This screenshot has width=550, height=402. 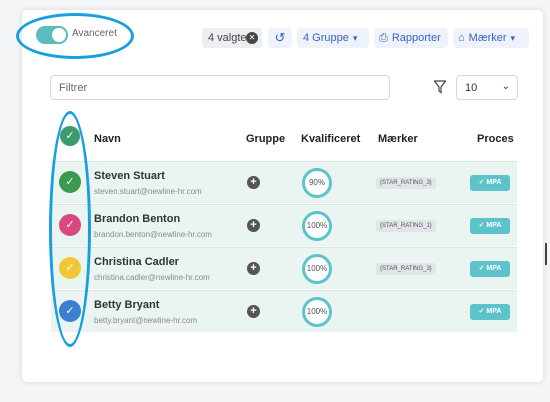 I want to click on printer-icon: ⎙, so click(x=383, y=37).